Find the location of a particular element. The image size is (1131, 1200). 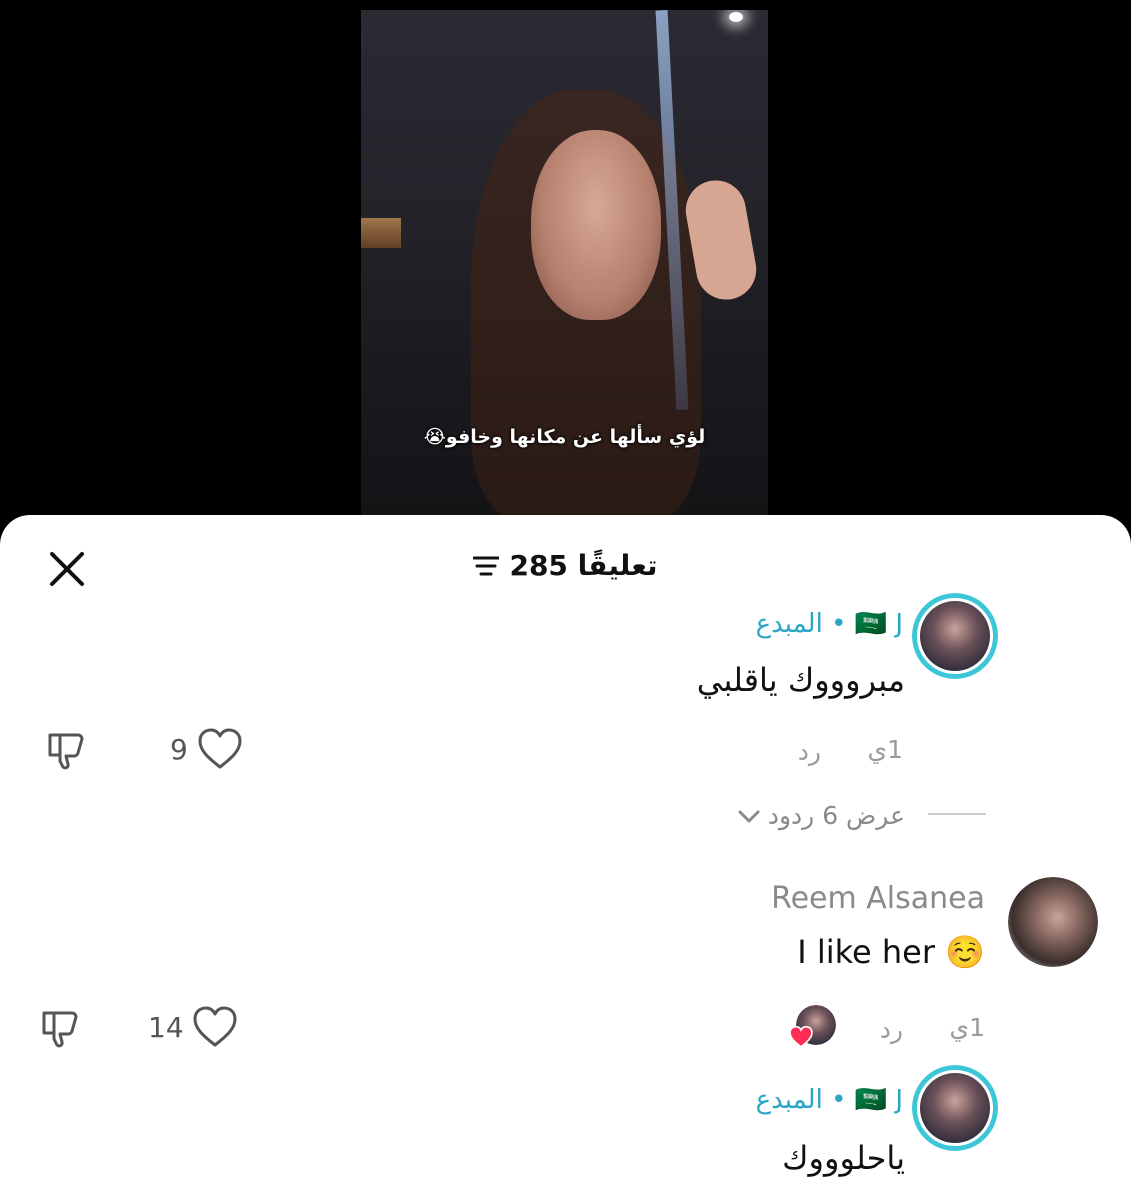

video-background is located at coordinates (381, 233).